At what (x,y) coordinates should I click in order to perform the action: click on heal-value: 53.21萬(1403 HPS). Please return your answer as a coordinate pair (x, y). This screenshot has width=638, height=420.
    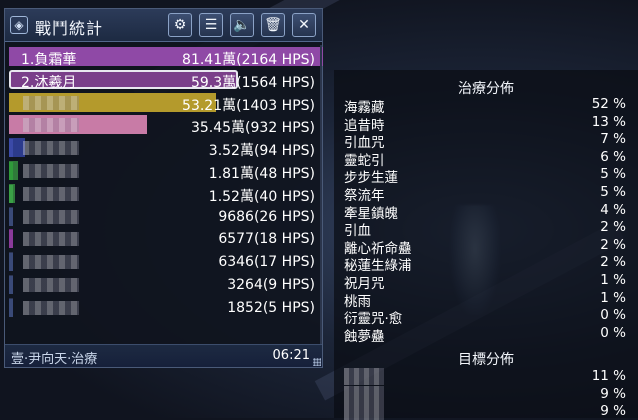
    Looking at the image, I should click on (248, 105).